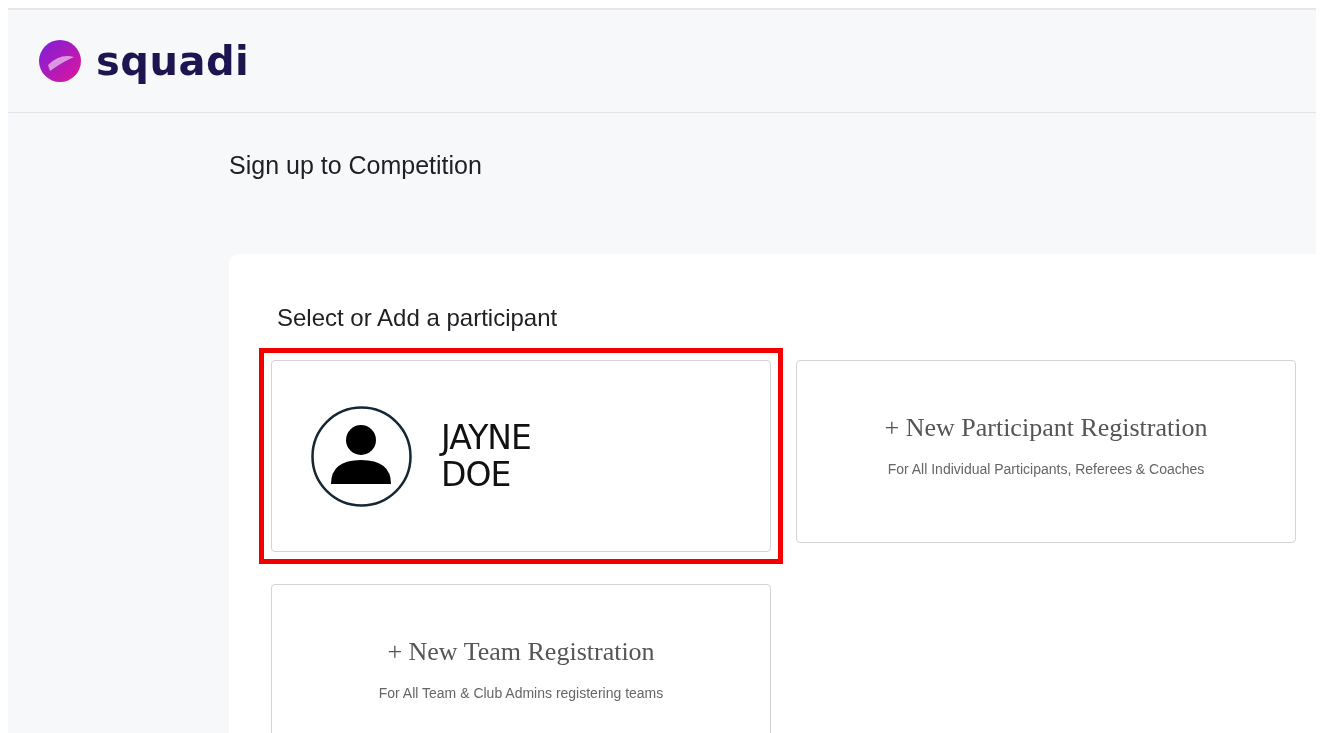 The image size is (1322, 733). Describe the element at coordinates (361, 456) in the screenshot. I see `user-avatar-icon` at that location.